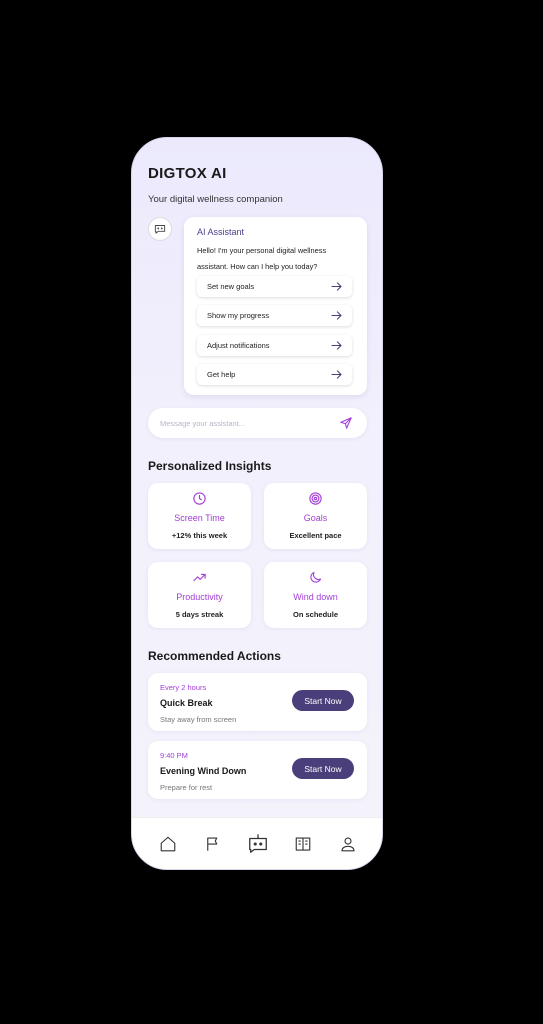 The height and width of the screenshot is (1024, 543). What do you see at coordinates (315, 498) in the screenshot?
I see `target-icon` at bounding box center [315, 498].